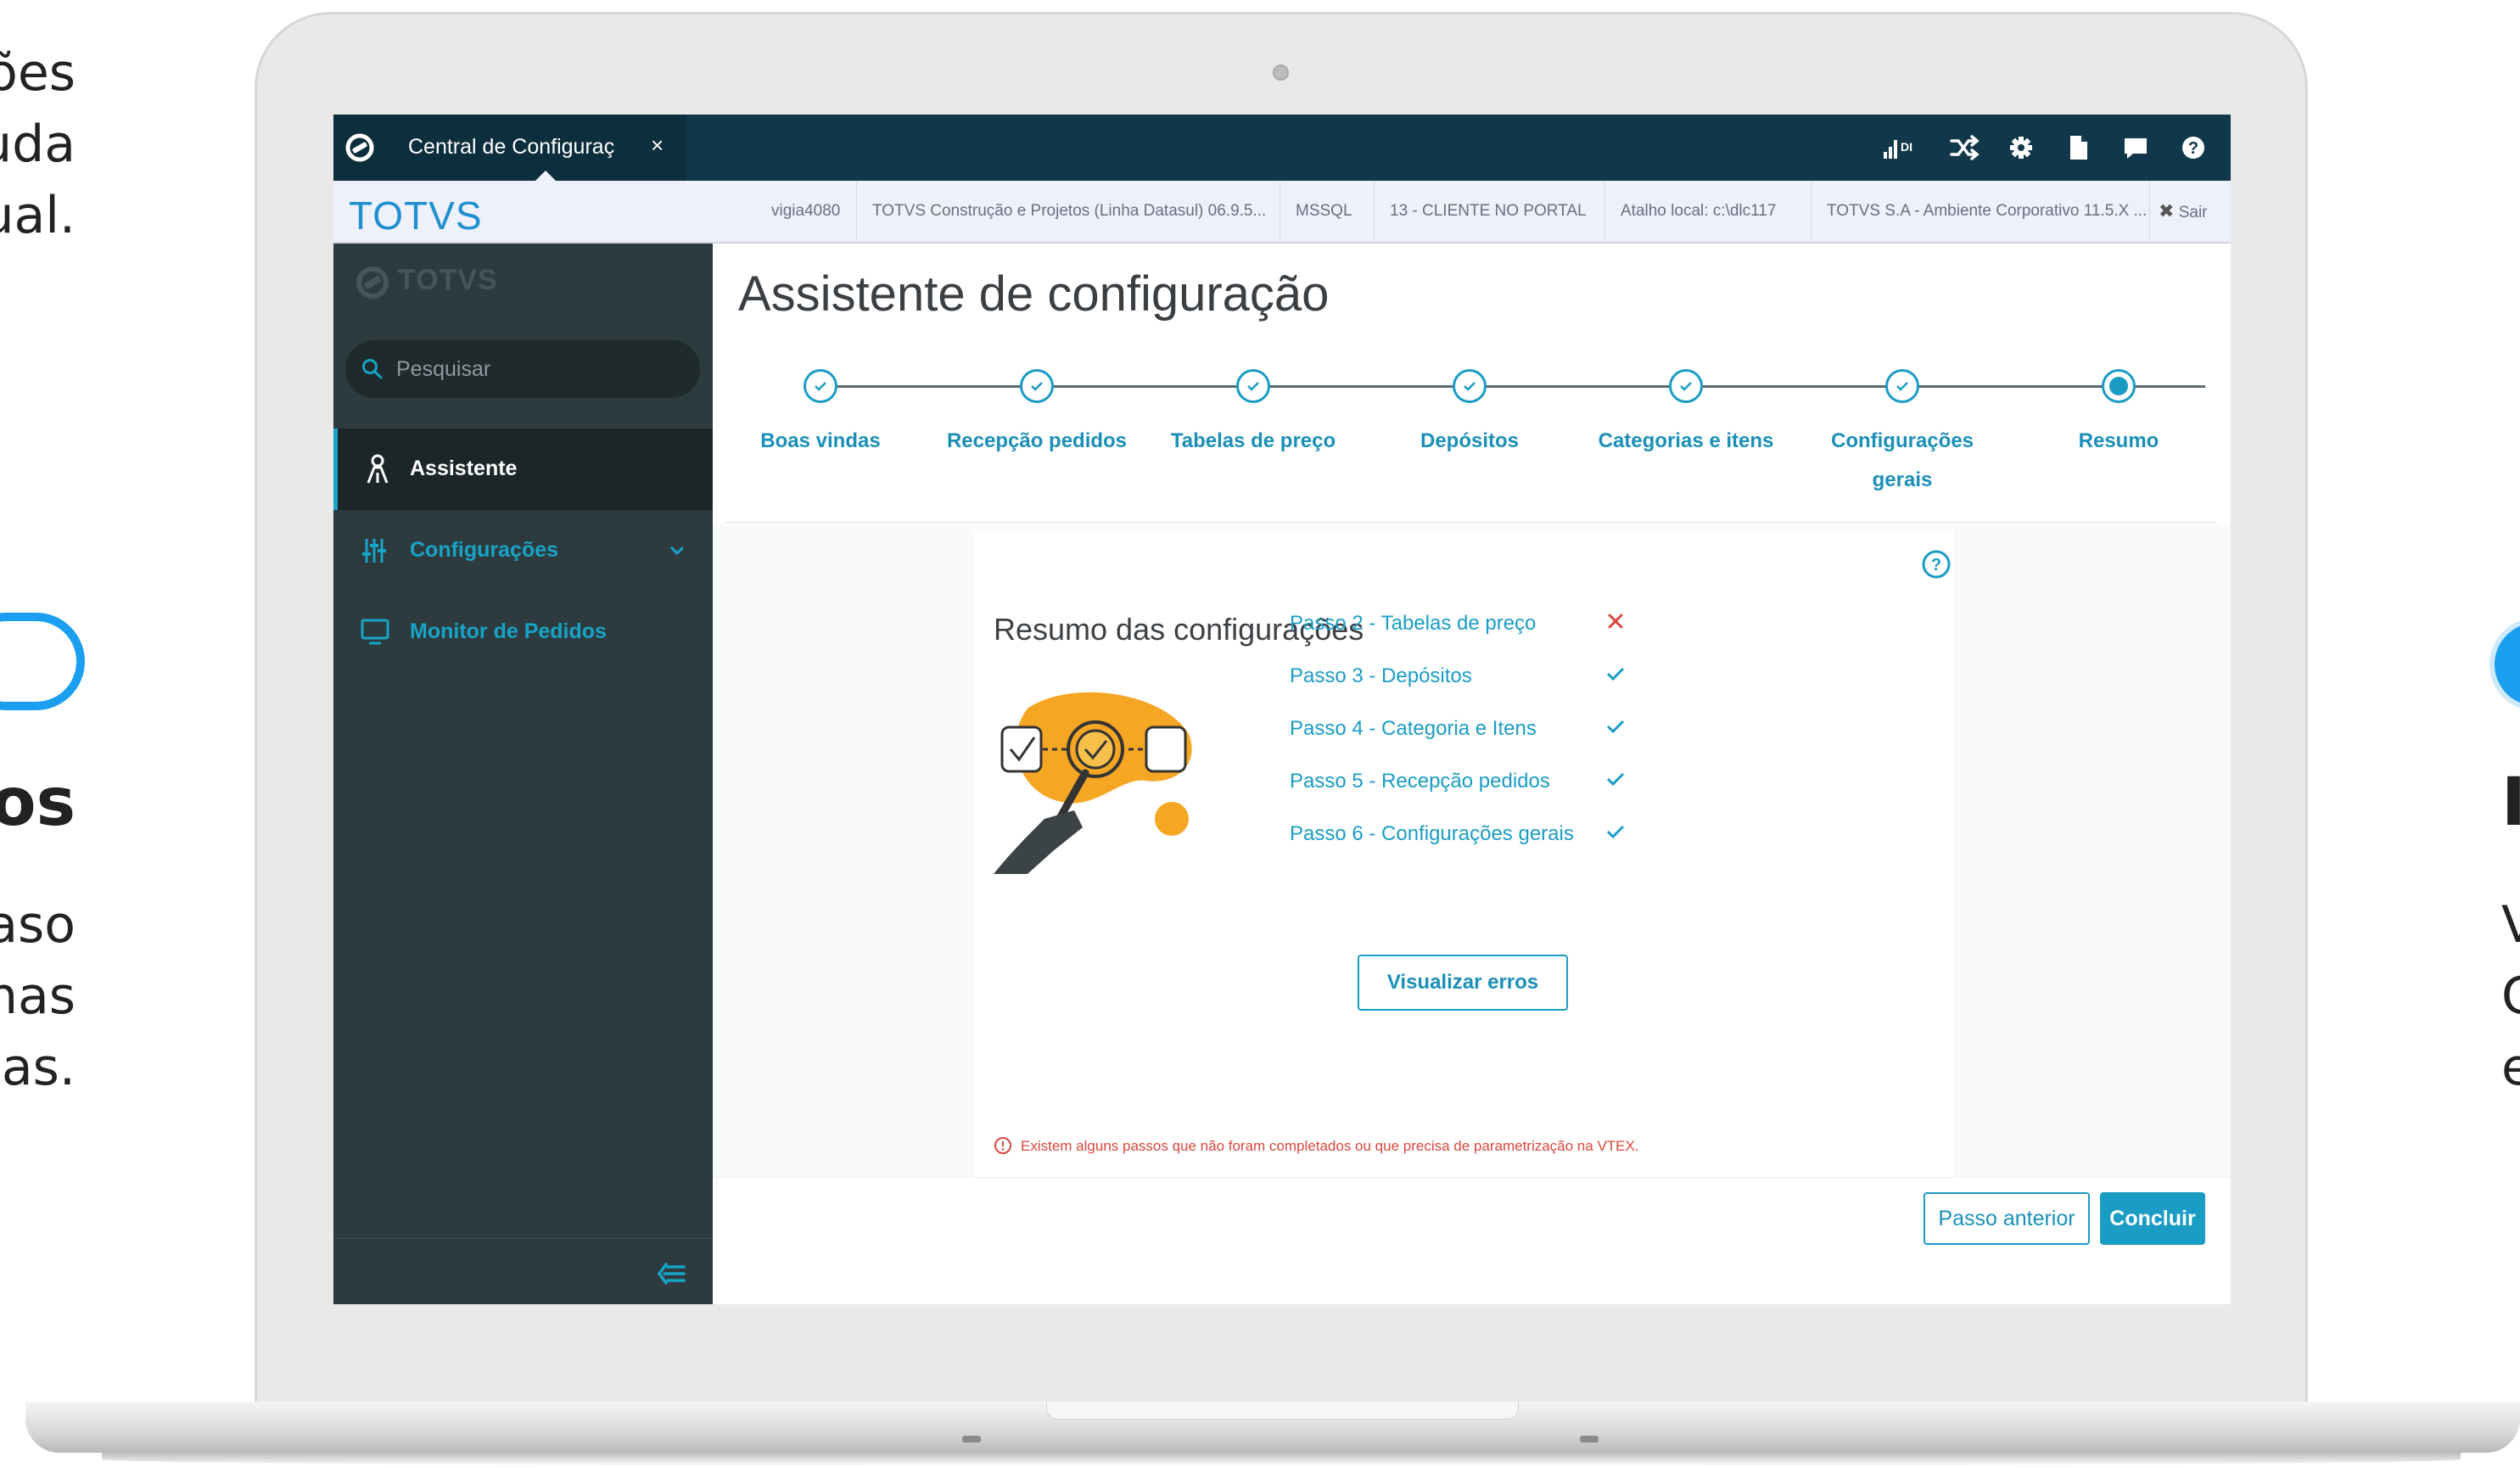  What do you see at coordinates (1413, 729) in the screenshot?
I see `summary-item-label: Passo 4 - Categoria e Itens` at bounding box center [1413, 729].